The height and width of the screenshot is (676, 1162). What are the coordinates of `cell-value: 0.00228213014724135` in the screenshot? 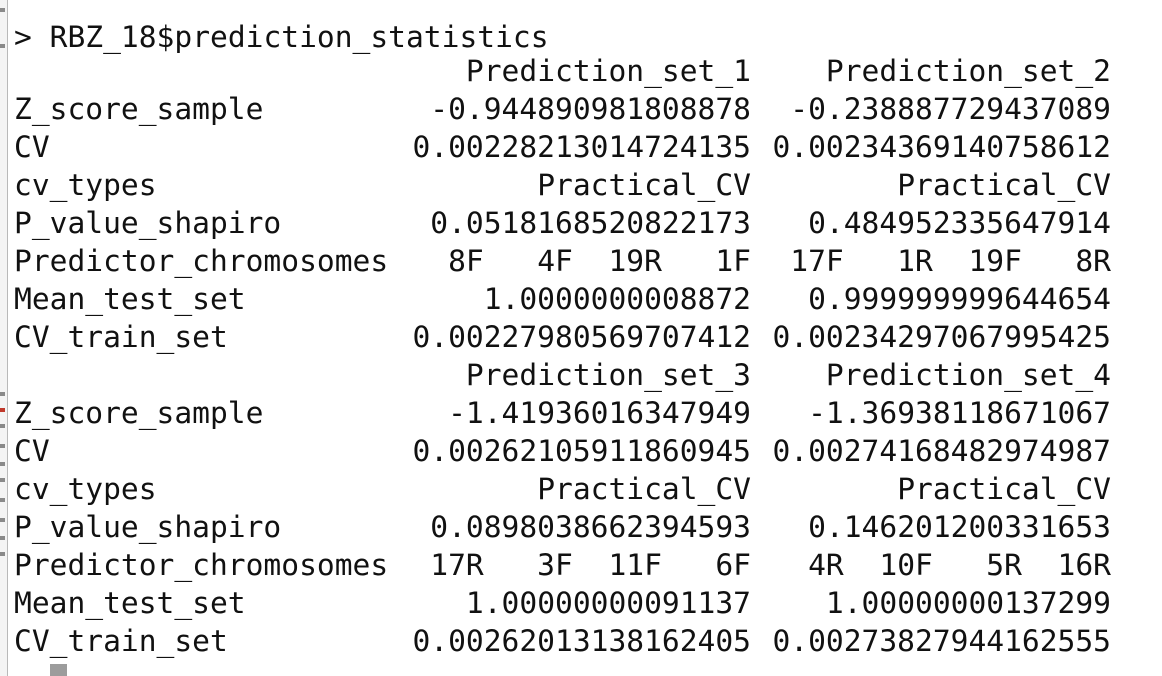 It's located at (581, 147).